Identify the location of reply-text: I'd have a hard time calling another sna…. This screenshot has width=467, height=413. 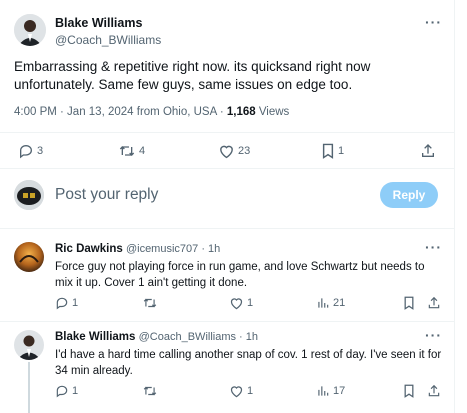
(252, 363).